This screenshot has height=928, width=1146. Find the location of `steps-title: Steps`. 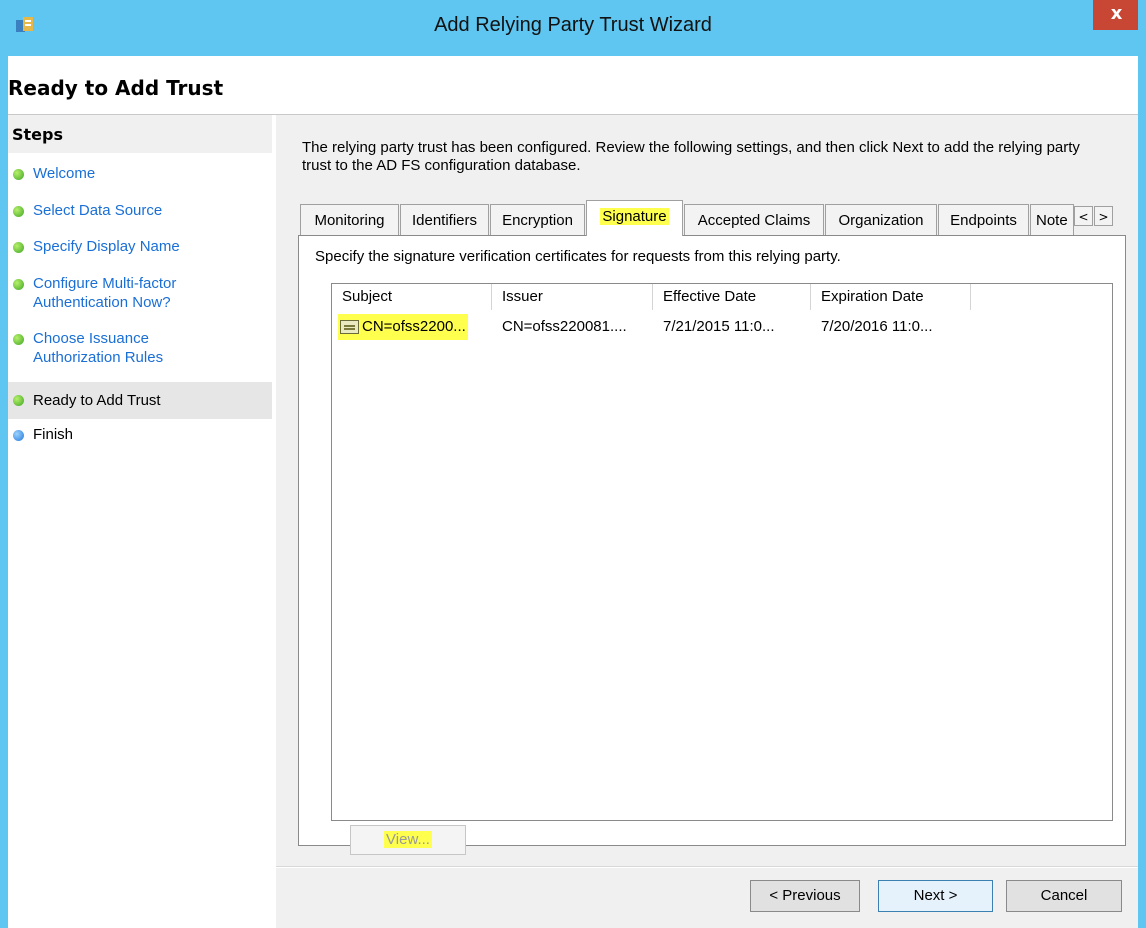

steps-title: Steps is located at coordinates (37, 134).